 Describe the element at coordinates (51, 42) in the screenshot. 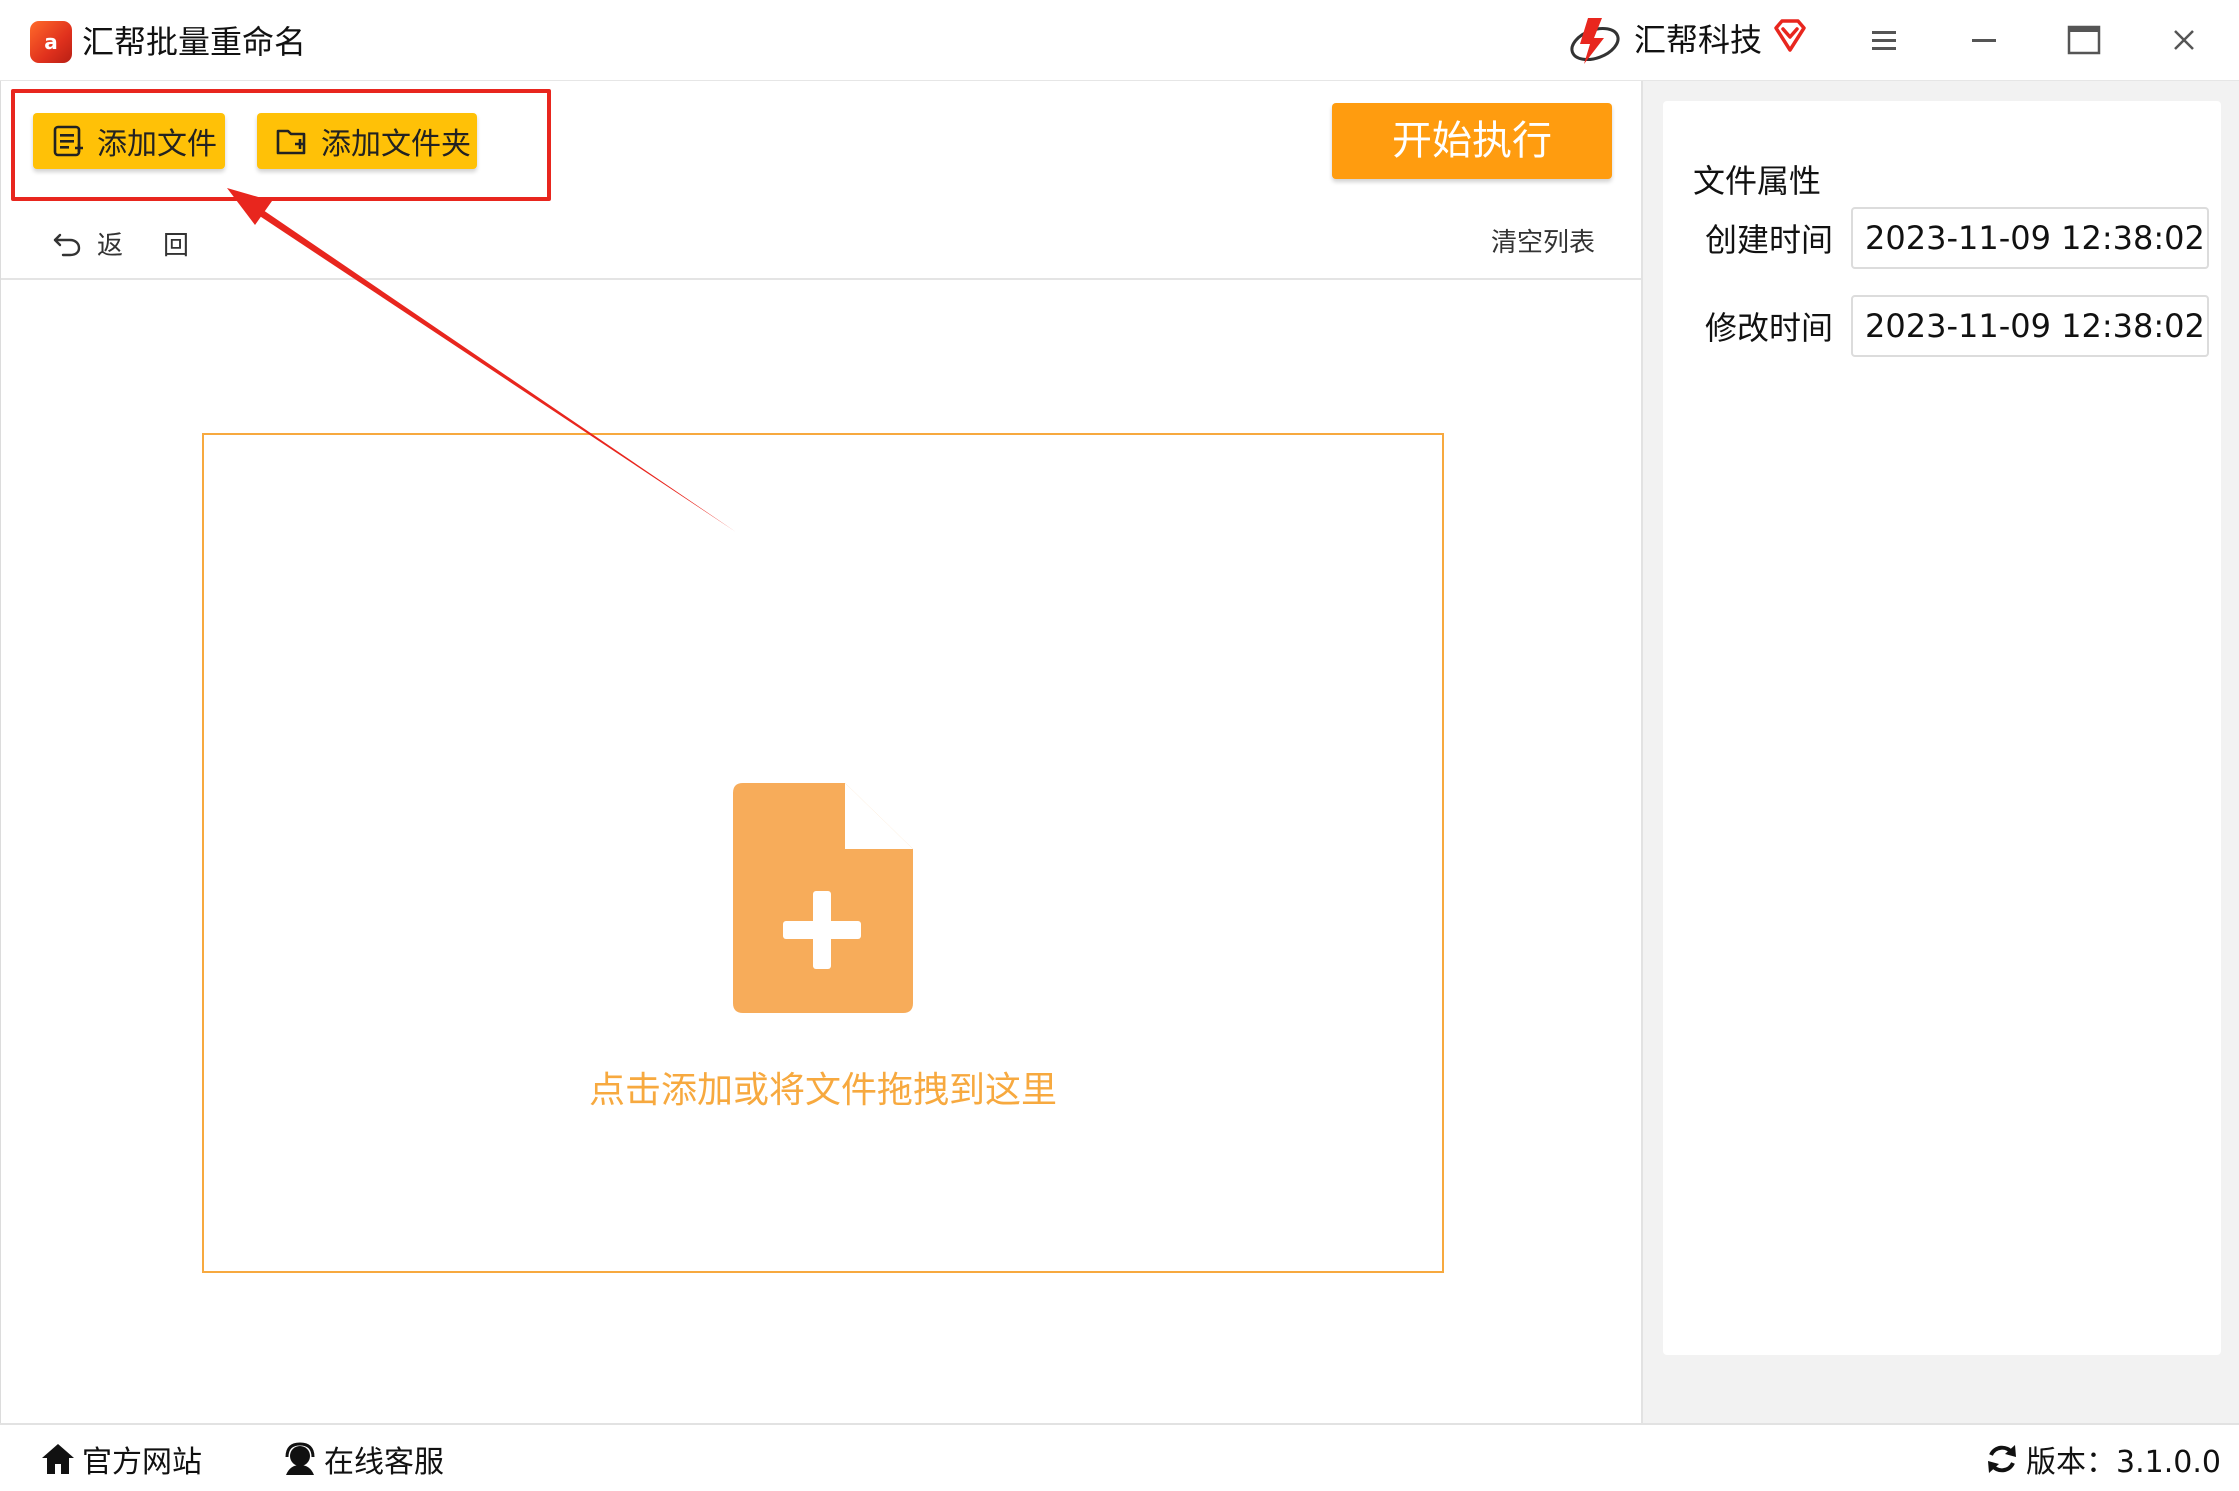

I see `app-logo-icon: a` at that location.